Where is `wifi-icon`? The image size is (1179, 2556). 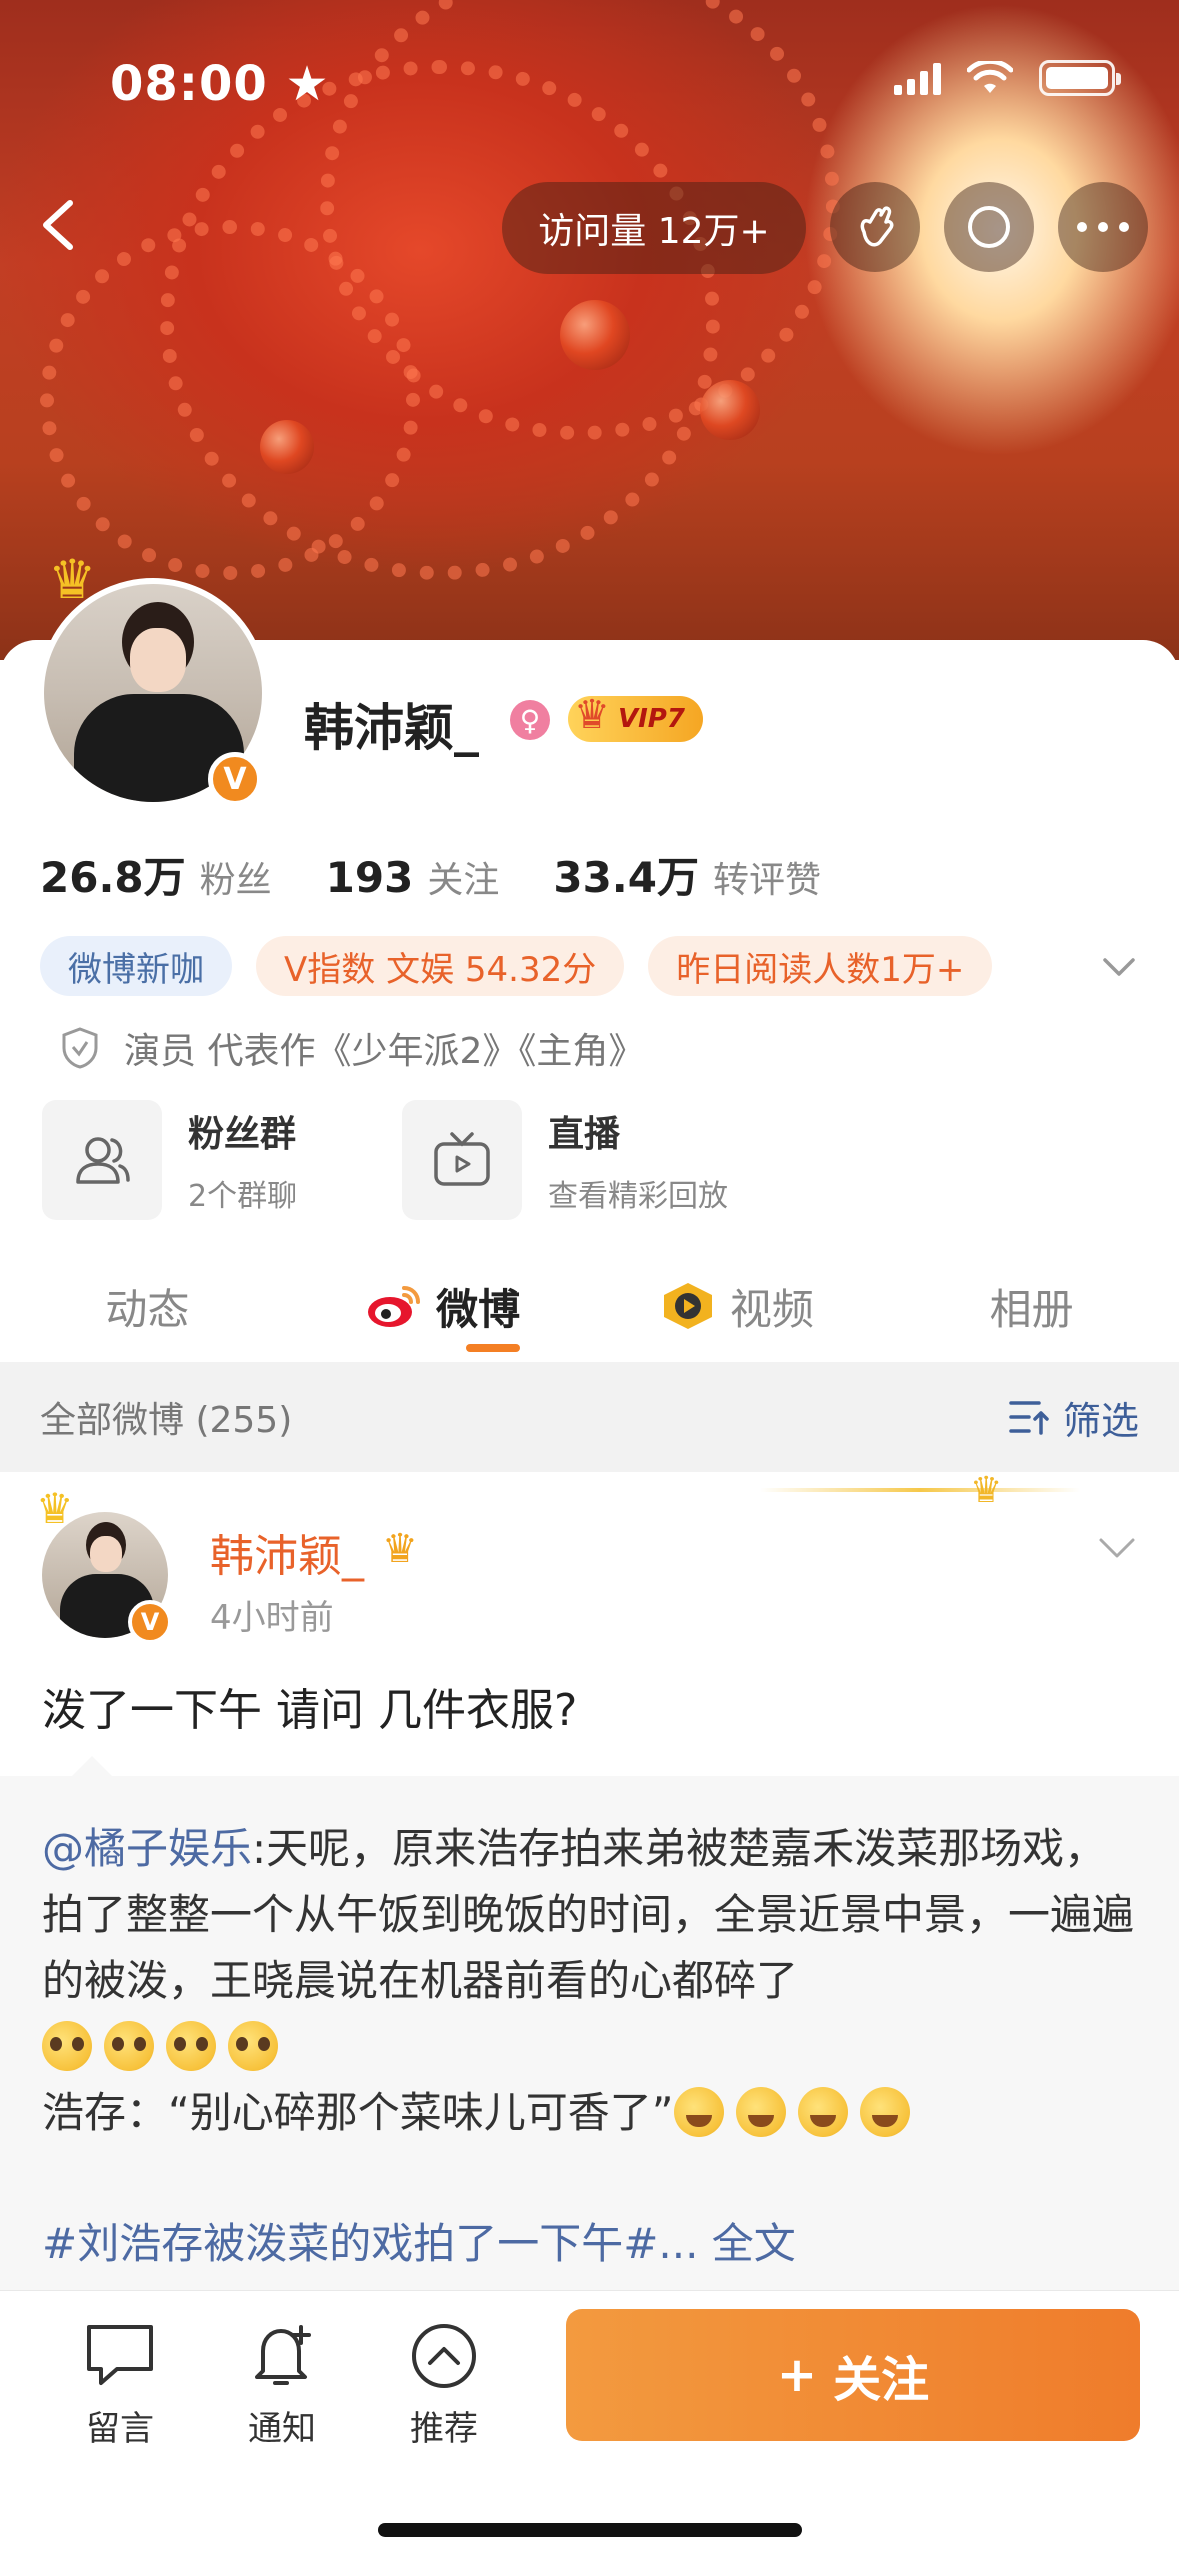 wifi-icon is located at coordinates (990, 77).